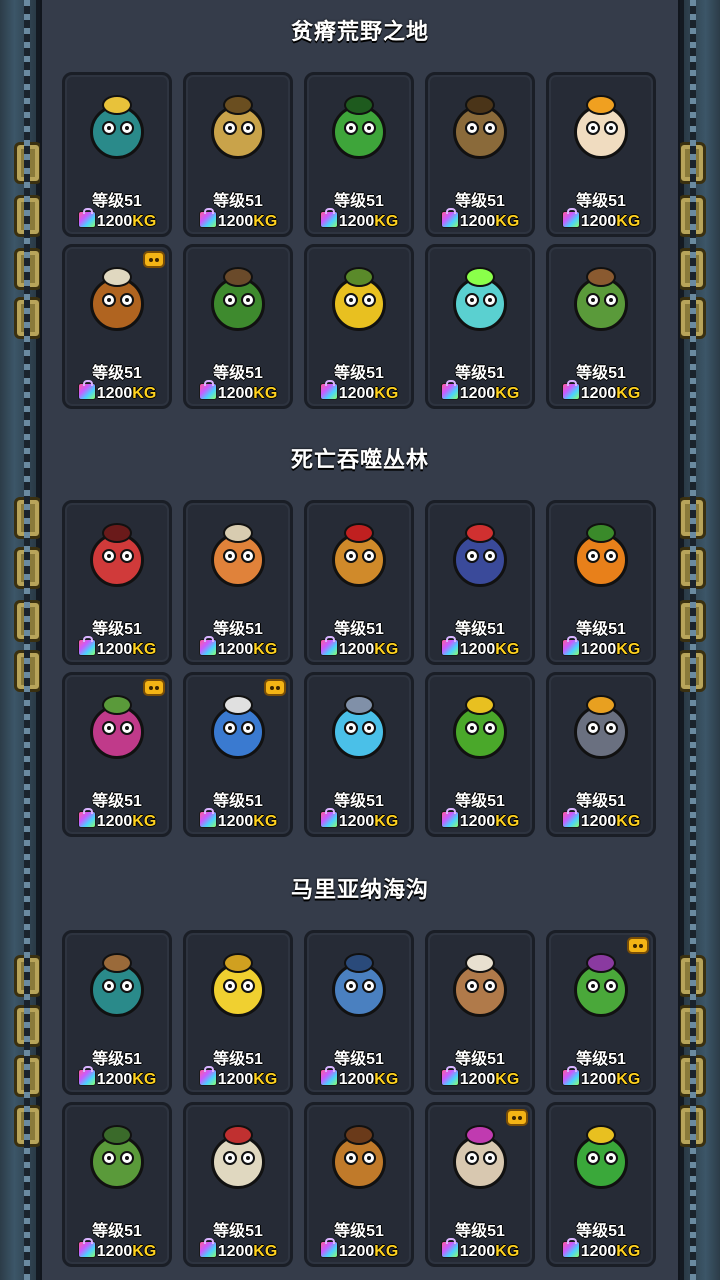  Describe the element at coordinates (480, 988) in the screenshot. I see `walrus-shell-icon` at that location.